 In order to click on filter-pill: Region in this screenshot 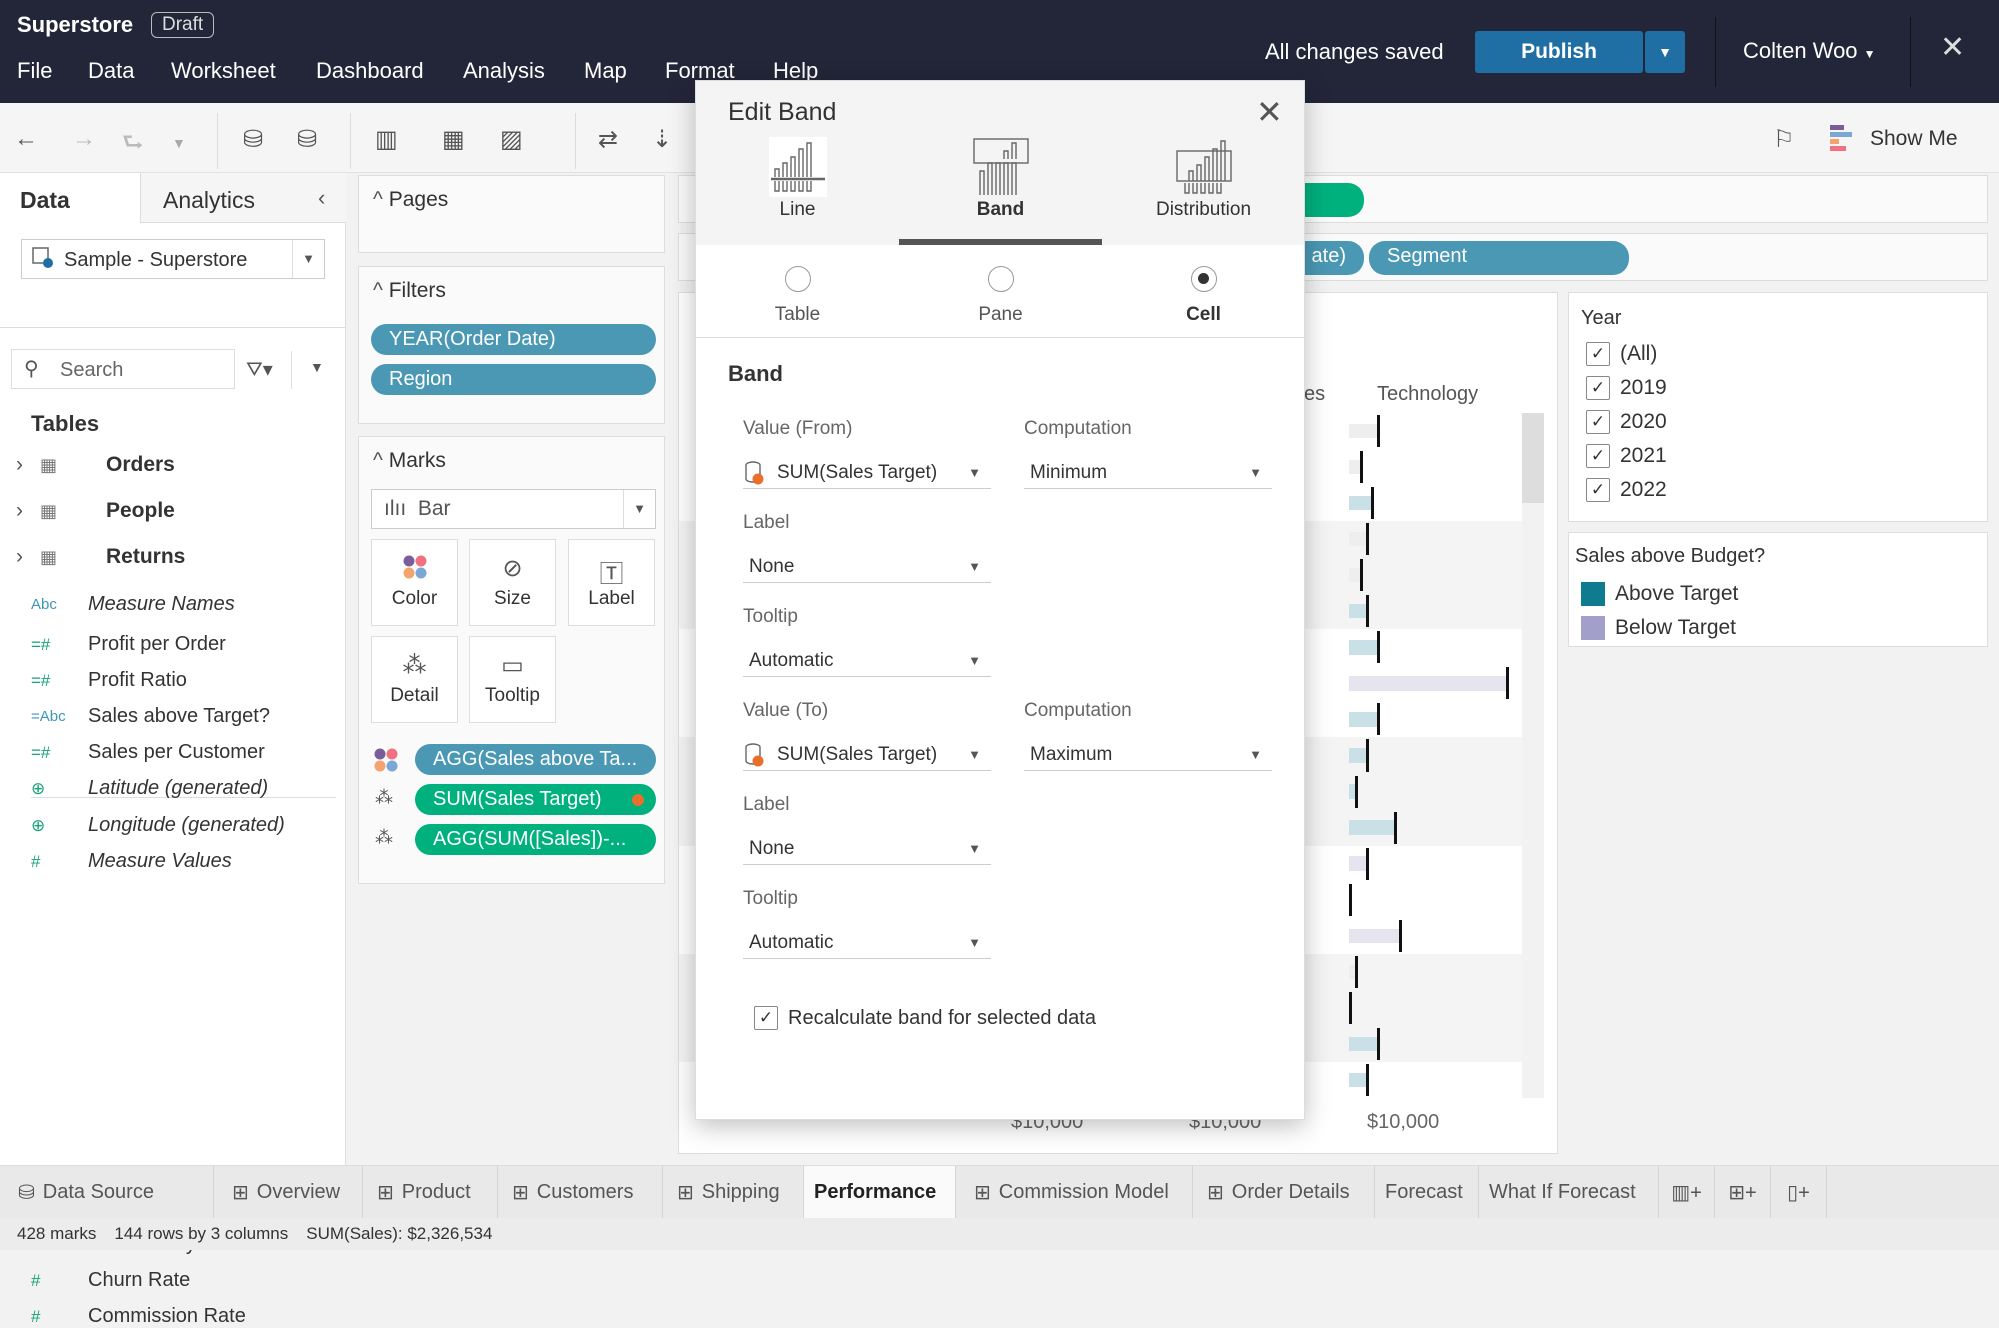, I will do `click(513, 379)`.